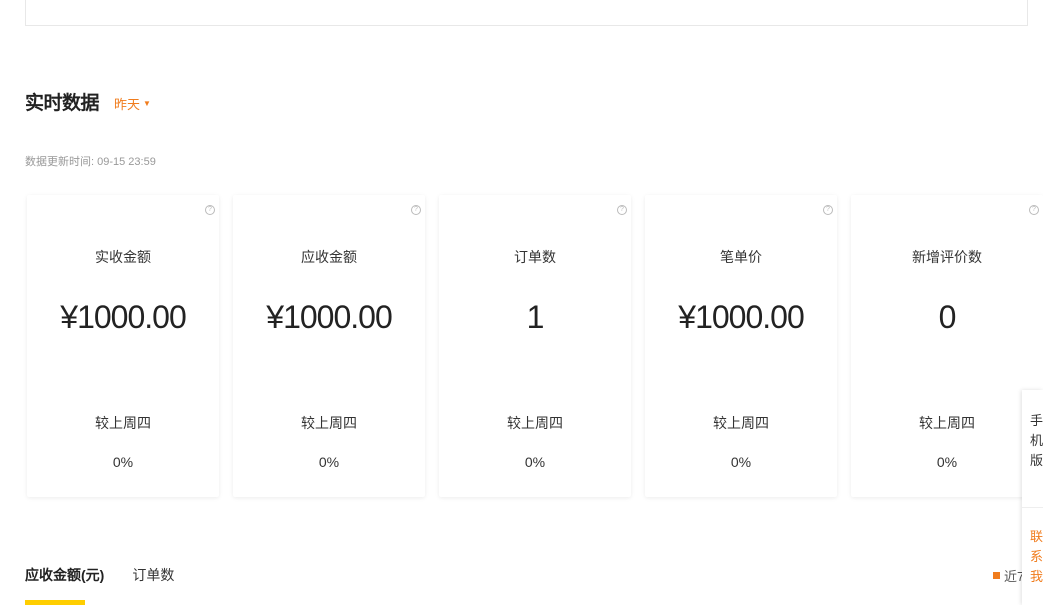 This screenshot has height=605, width=1043. I want to click on metric-card-new-reviews: ? 新增评价数 0 较上周四 0%, so click(947, 346).